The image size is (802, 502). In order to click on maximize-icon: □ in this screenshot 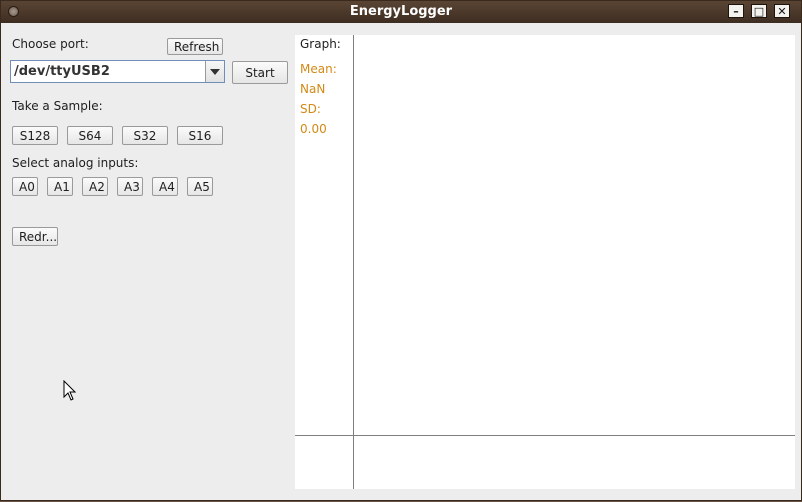, I will do `click(759, 11)`.